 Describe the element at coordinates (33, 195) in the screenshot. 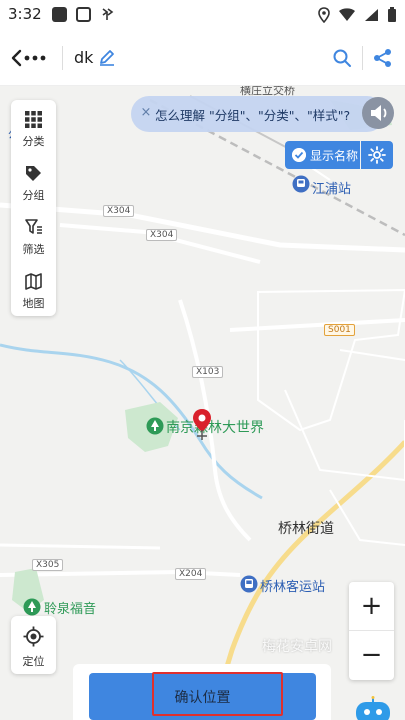

I see `toolbar-label-group: 分组` at that location.